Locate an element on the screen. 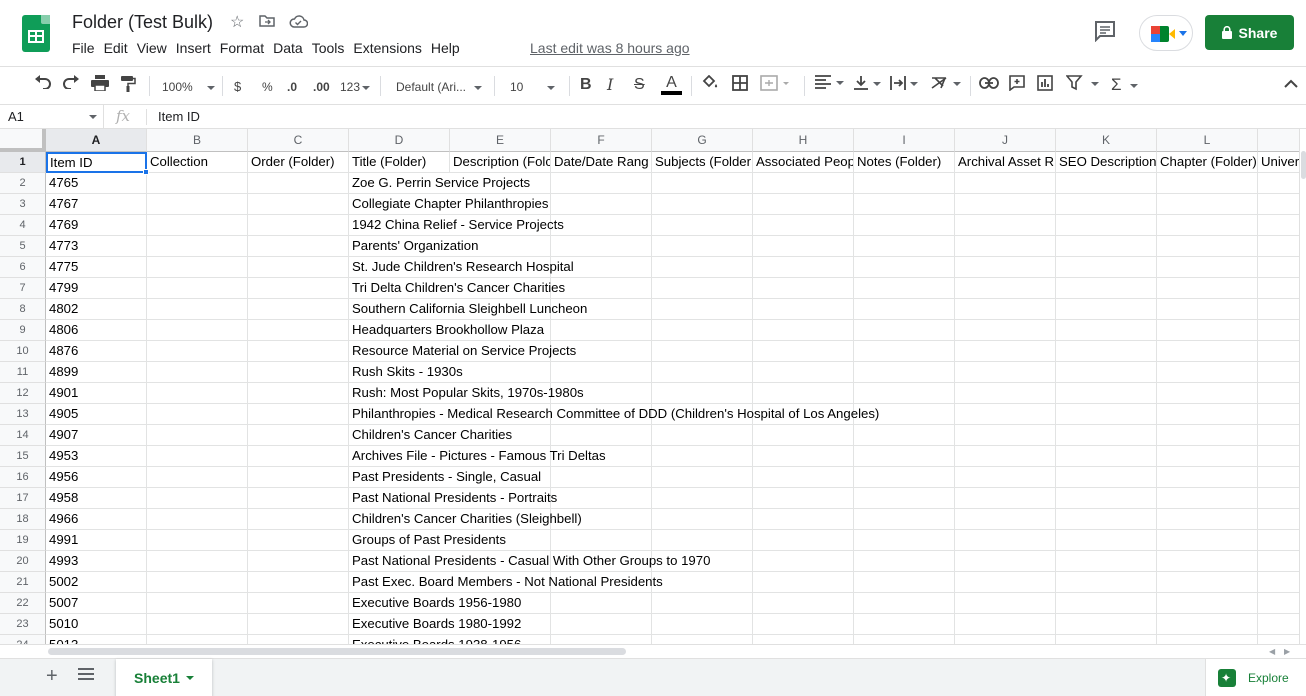 Image resolution: width=1306 pixels, height=696 pixels. title-cell: Southern California Sleighbell Luncheon is located at coordinates (468, 309).